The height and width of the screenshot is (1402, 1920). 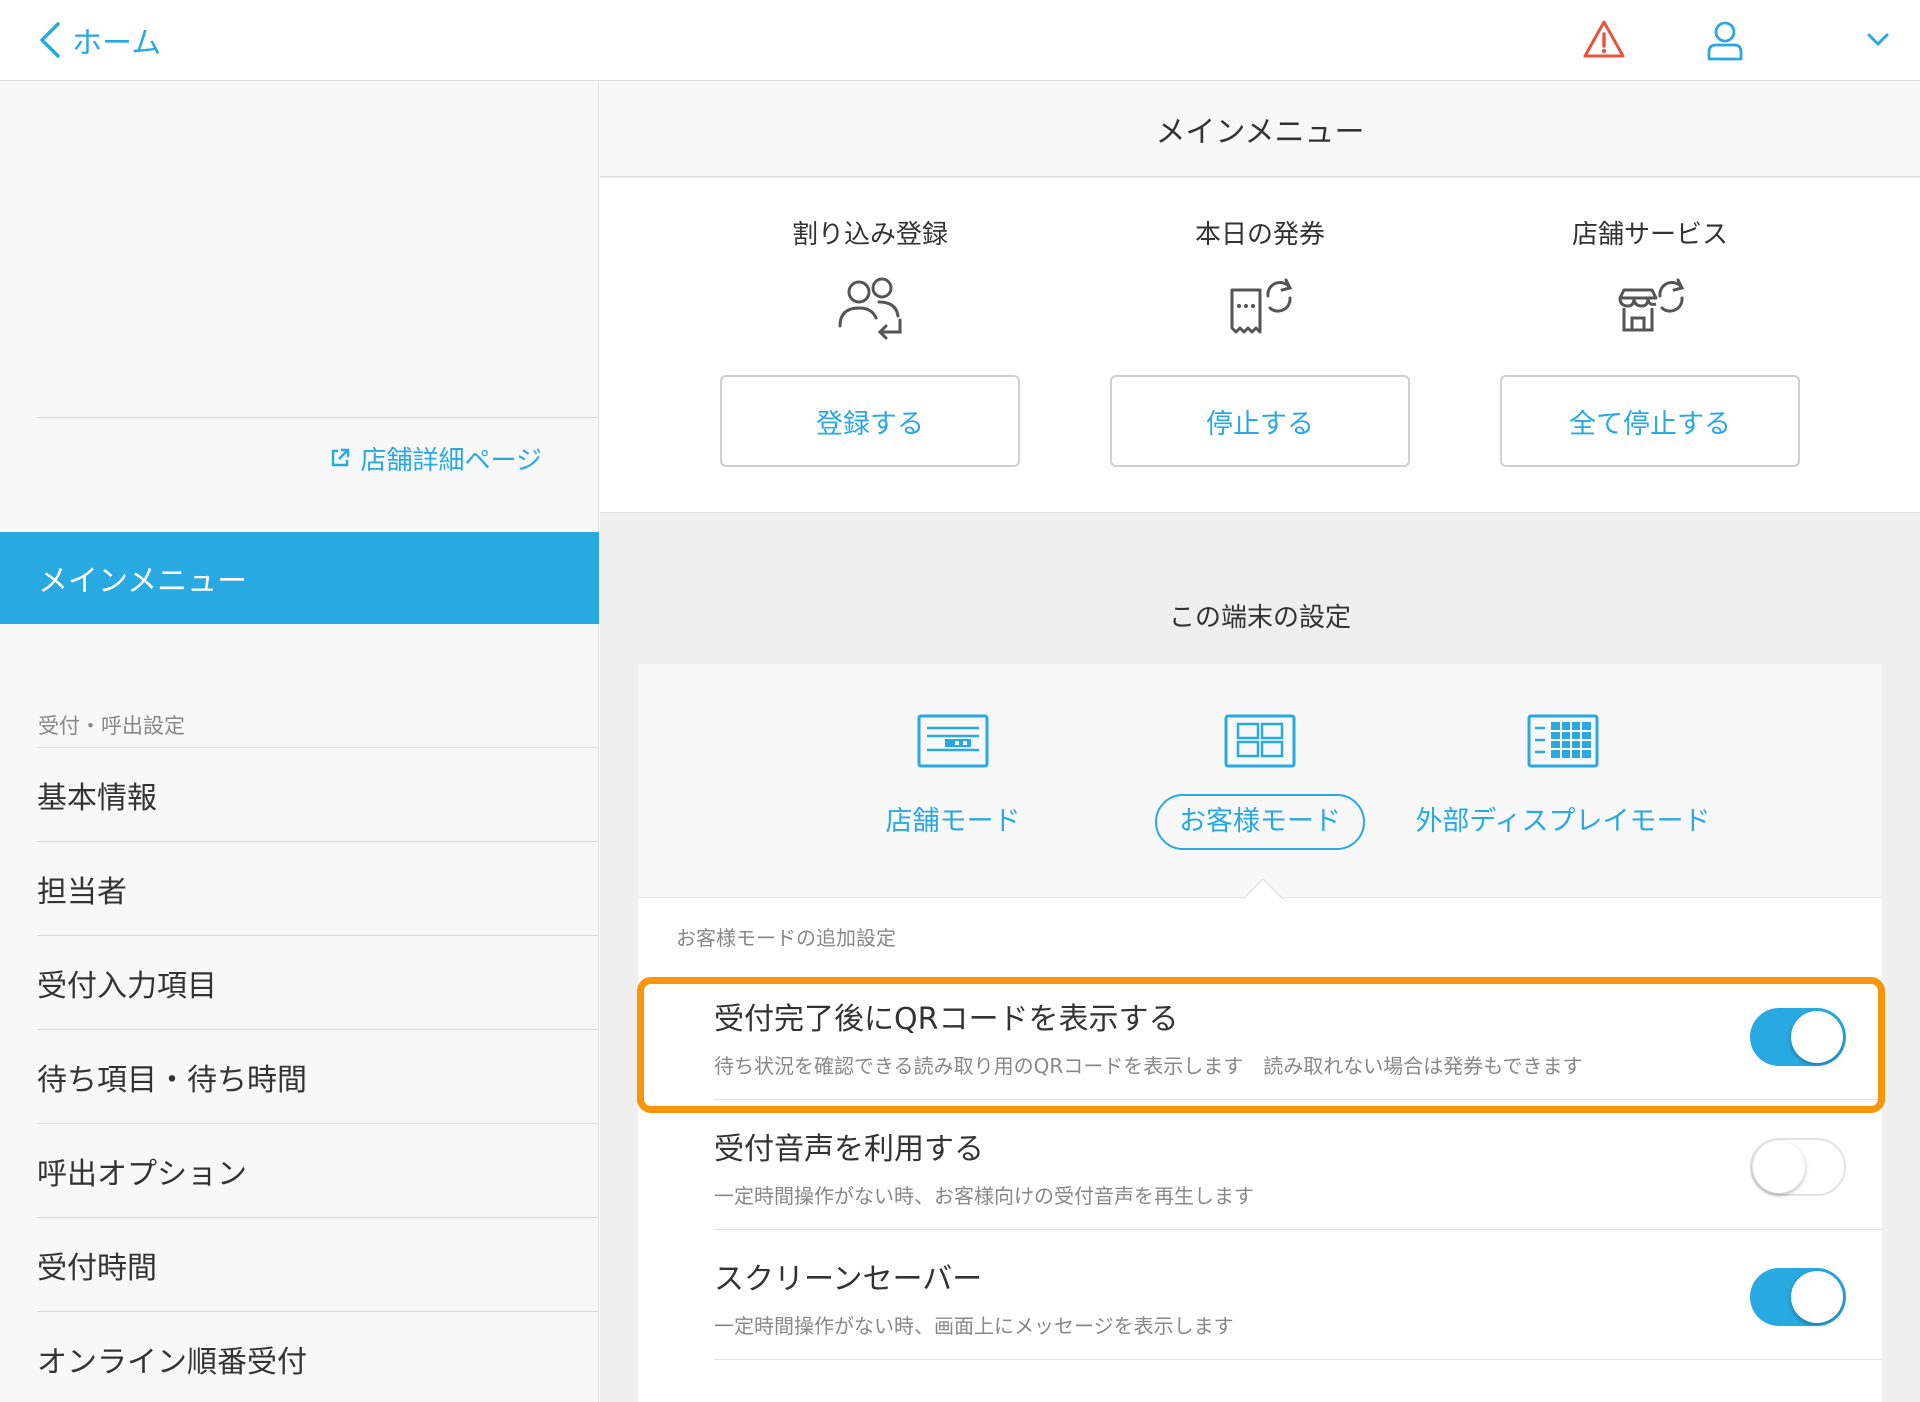 What do you see at coordinates (1878, 40) in the screenshot?
I see `chevron-down-icon` at bounding box center [1878, 40].